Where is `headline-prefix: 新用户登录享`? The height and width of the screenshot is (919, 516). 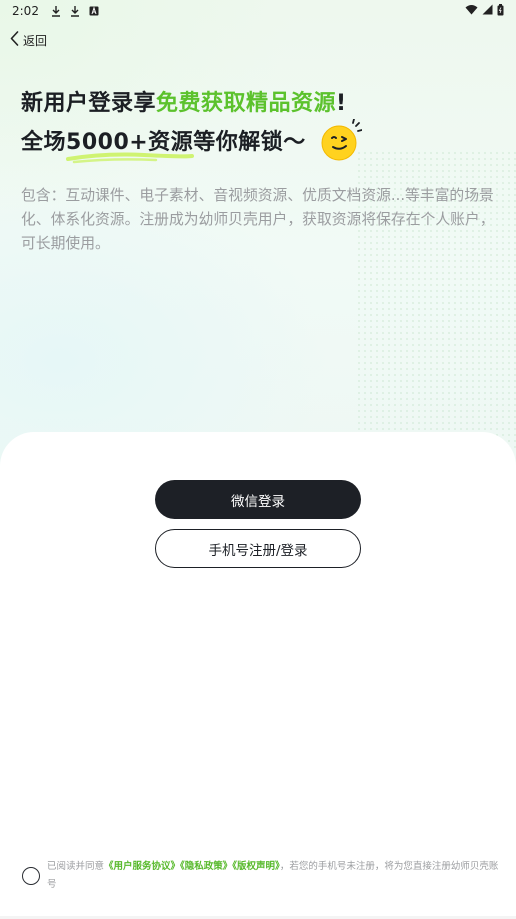
headline-prefix: 新用户登录享 is located at coordinates (89, 103).